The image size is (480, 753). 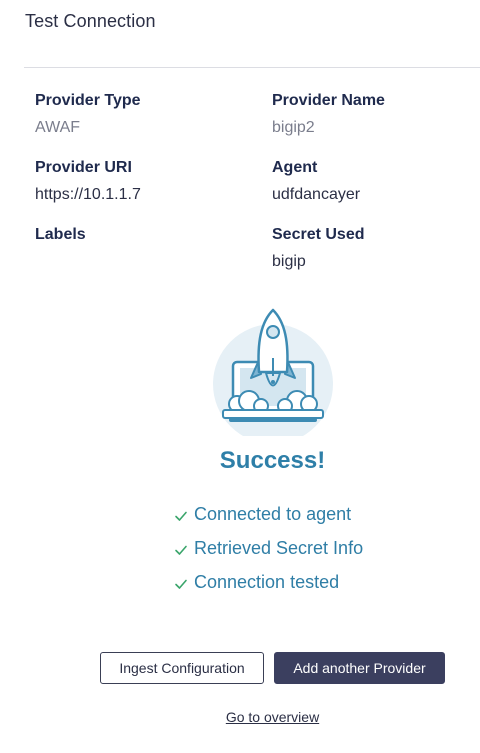 What do you see at coordinates (273, 375) in the screenshot?
I see `rocket-launch-laptop-icon` at bounding box center [273, 375].